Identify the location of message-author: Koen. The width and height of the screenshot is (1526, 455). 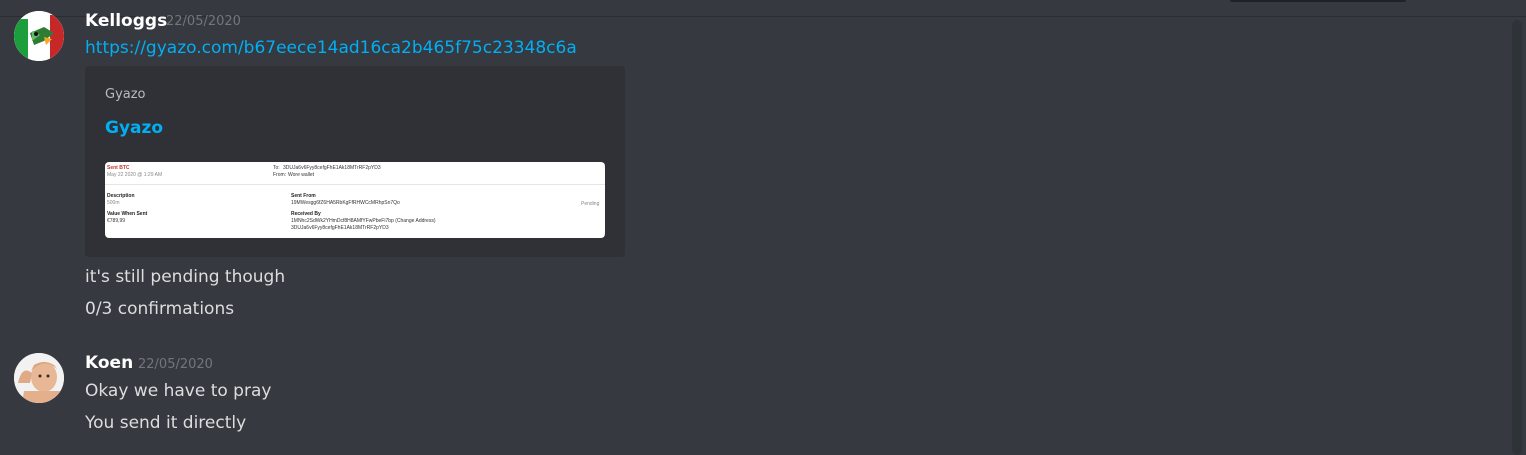
(109, 363).